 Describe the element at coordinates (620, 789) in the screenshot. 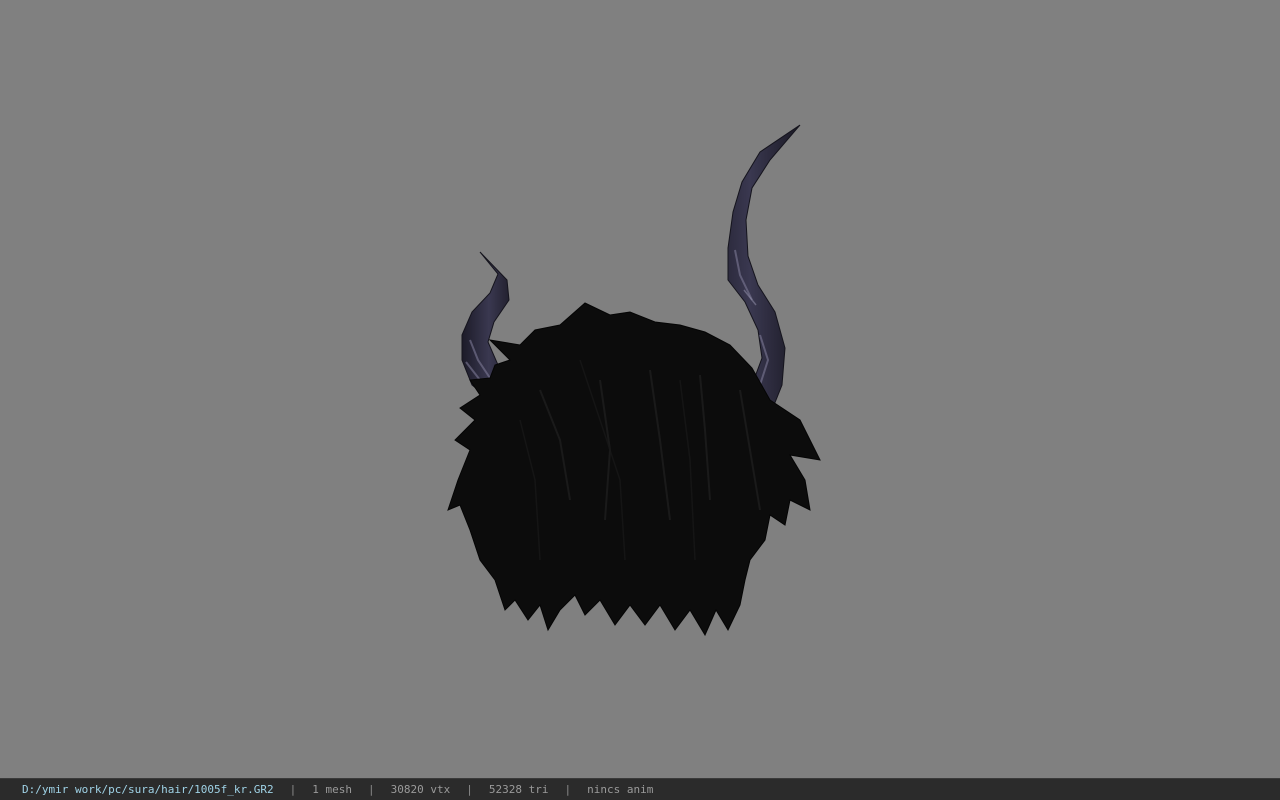

I see `animation-status: nincs anim` at that location.